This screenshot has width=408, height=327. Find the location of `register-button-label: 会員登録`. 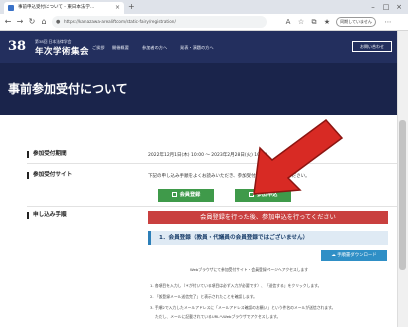

register-button-label: 会員登録 is located at coordinates (190, 195).